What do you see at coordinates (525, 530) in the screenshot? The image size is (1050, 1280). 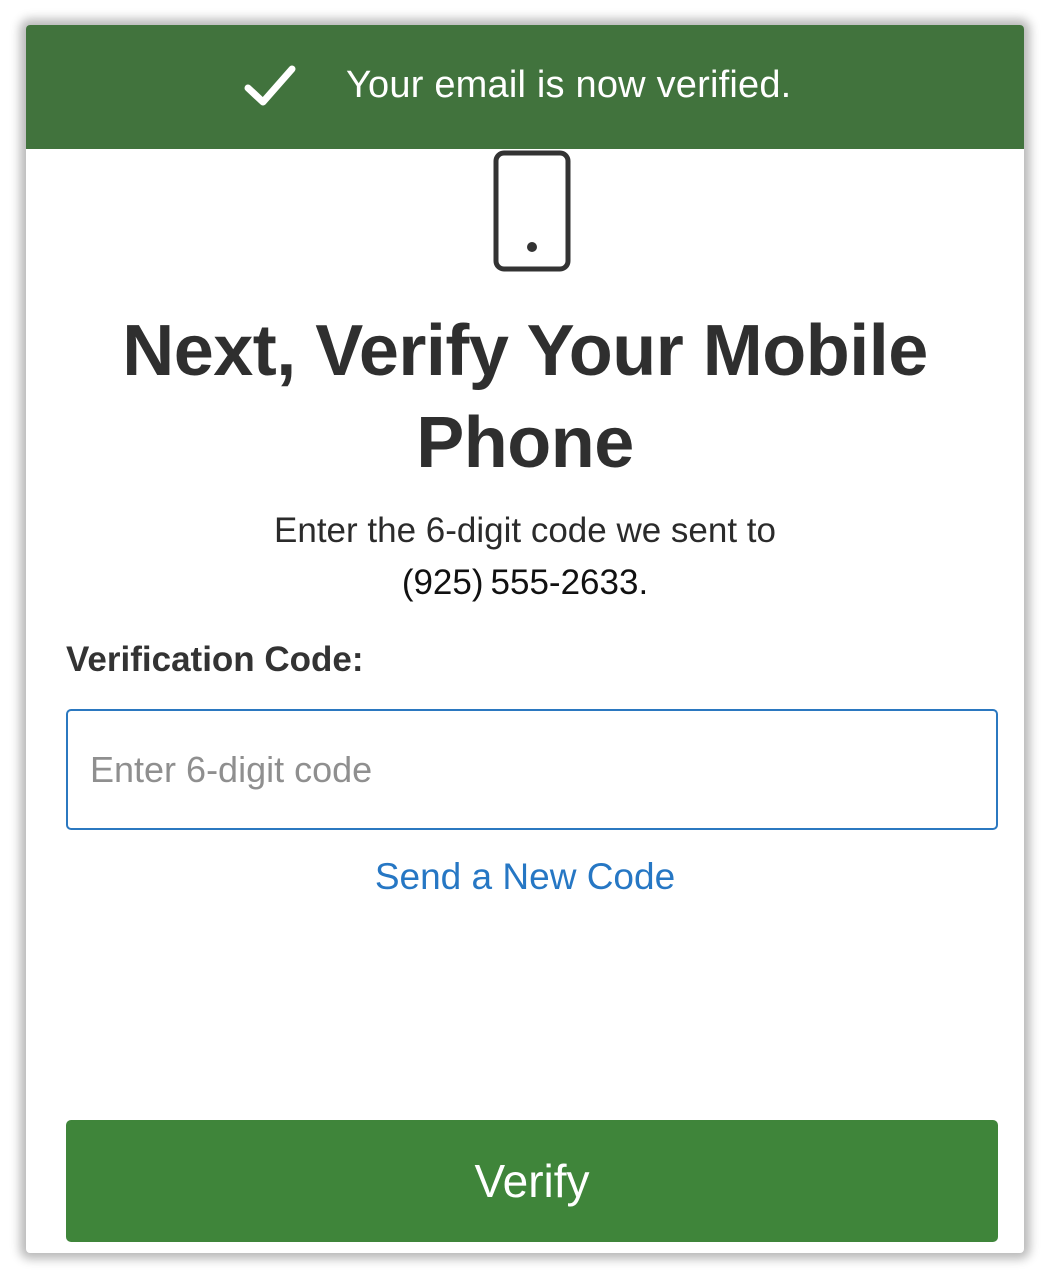 I see `instruction-line: Enter the 6-digit code we sent to` at bounding box center [525, 530].